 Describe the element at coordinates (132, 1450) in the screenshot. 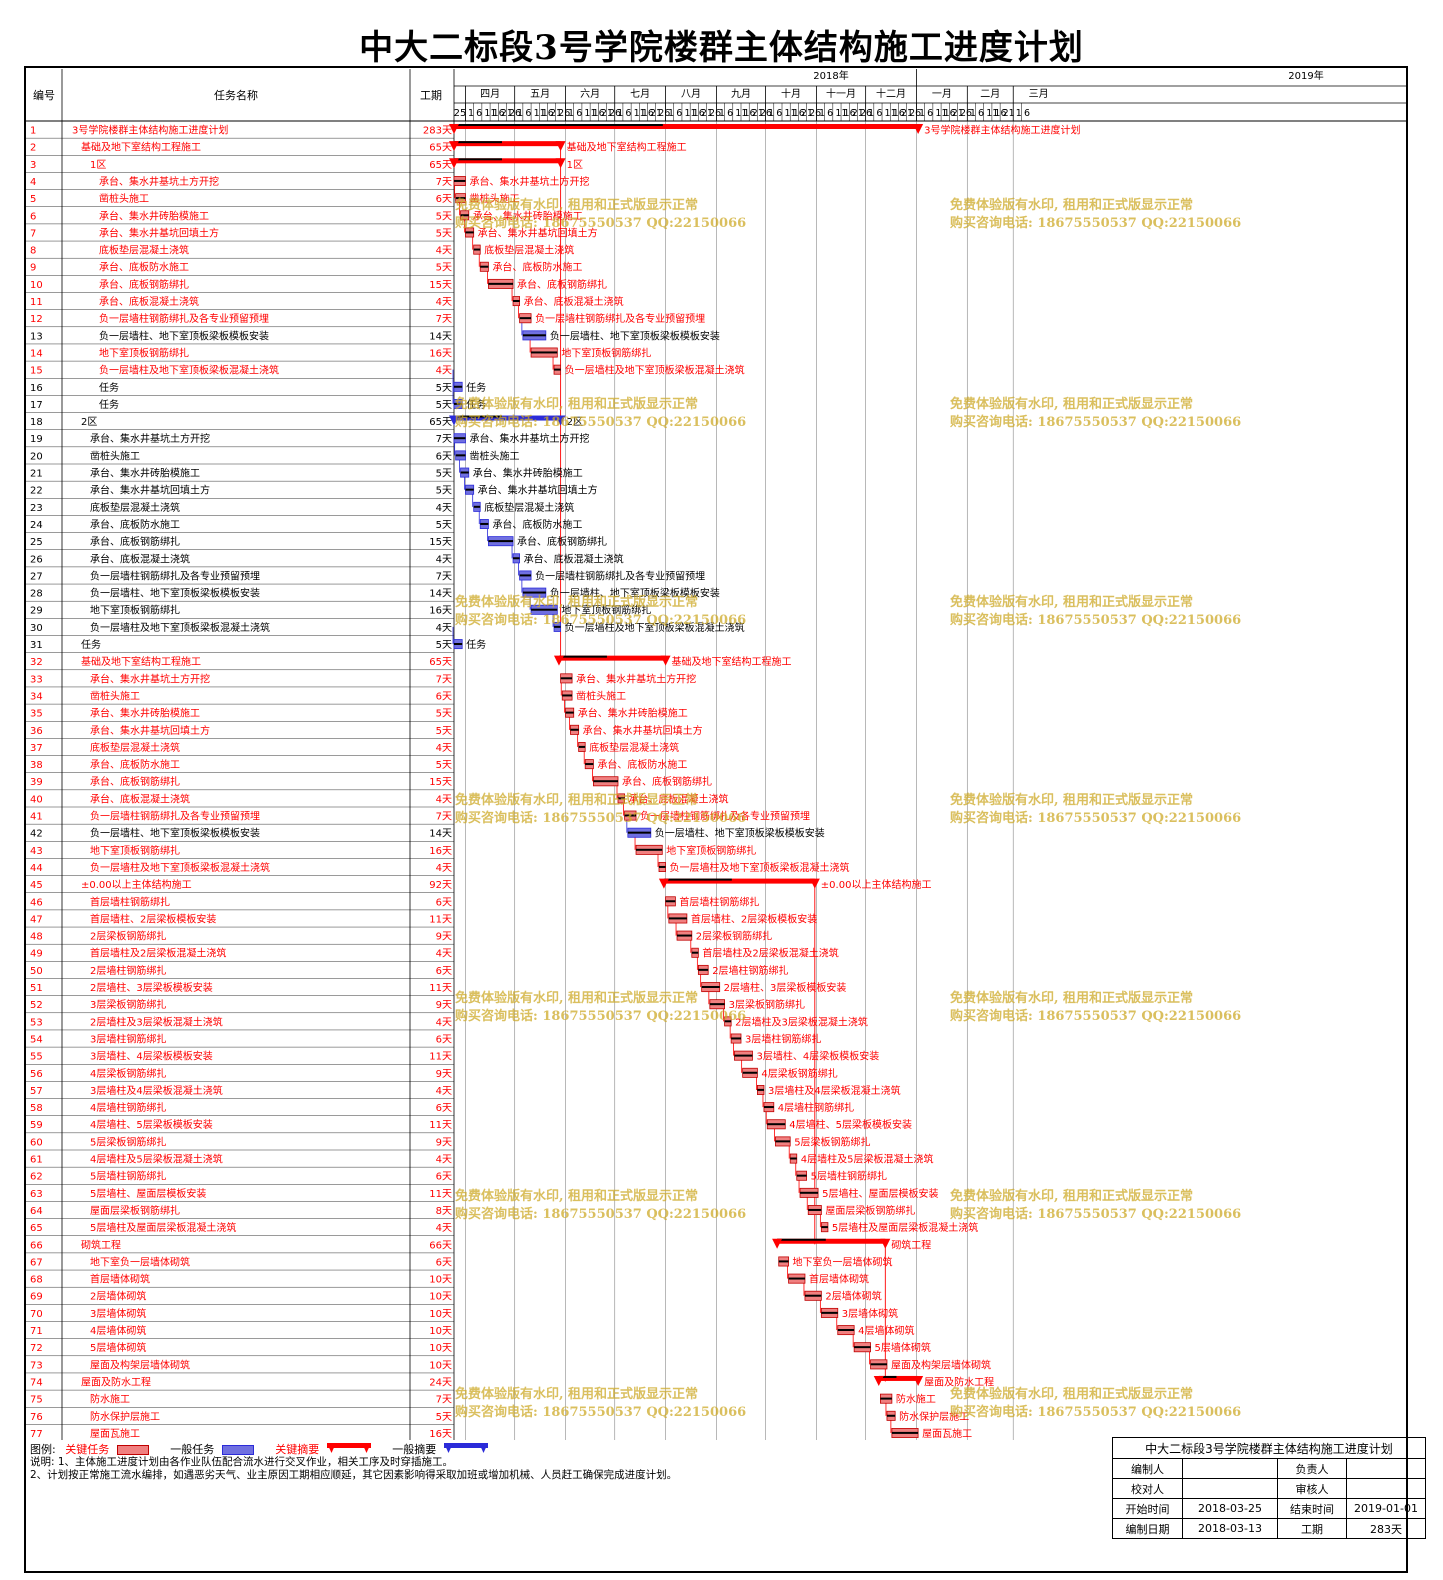

I see `legend-critical-task-swatch` at that location.